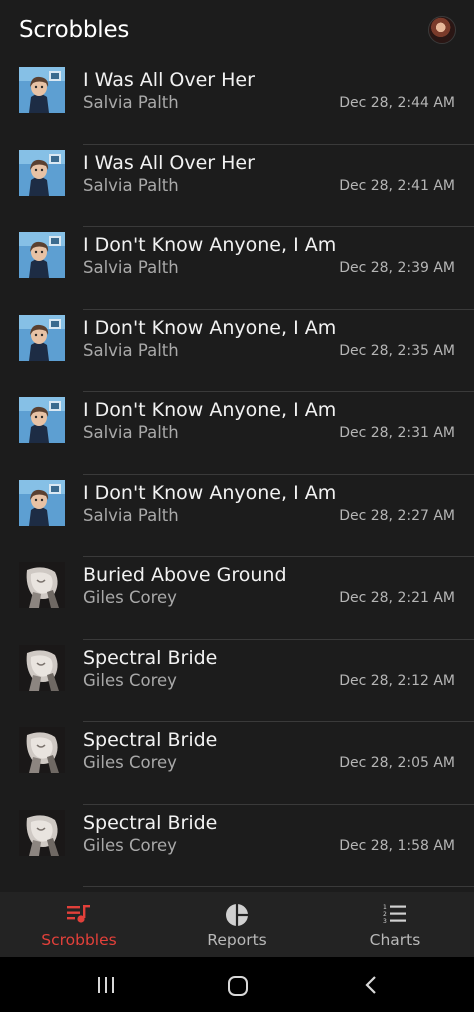 This screenshot has width=474, height=1012. What do you see at coordinates (106, 987) in the screenshot?
I see `recents-icon` at bounding box center [106, 987].